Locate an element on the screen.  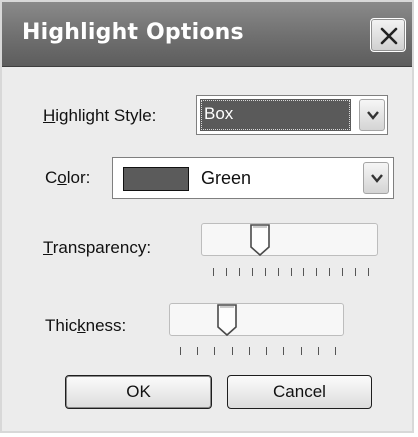
thickness-ticks is located at coordinates (258, 351).